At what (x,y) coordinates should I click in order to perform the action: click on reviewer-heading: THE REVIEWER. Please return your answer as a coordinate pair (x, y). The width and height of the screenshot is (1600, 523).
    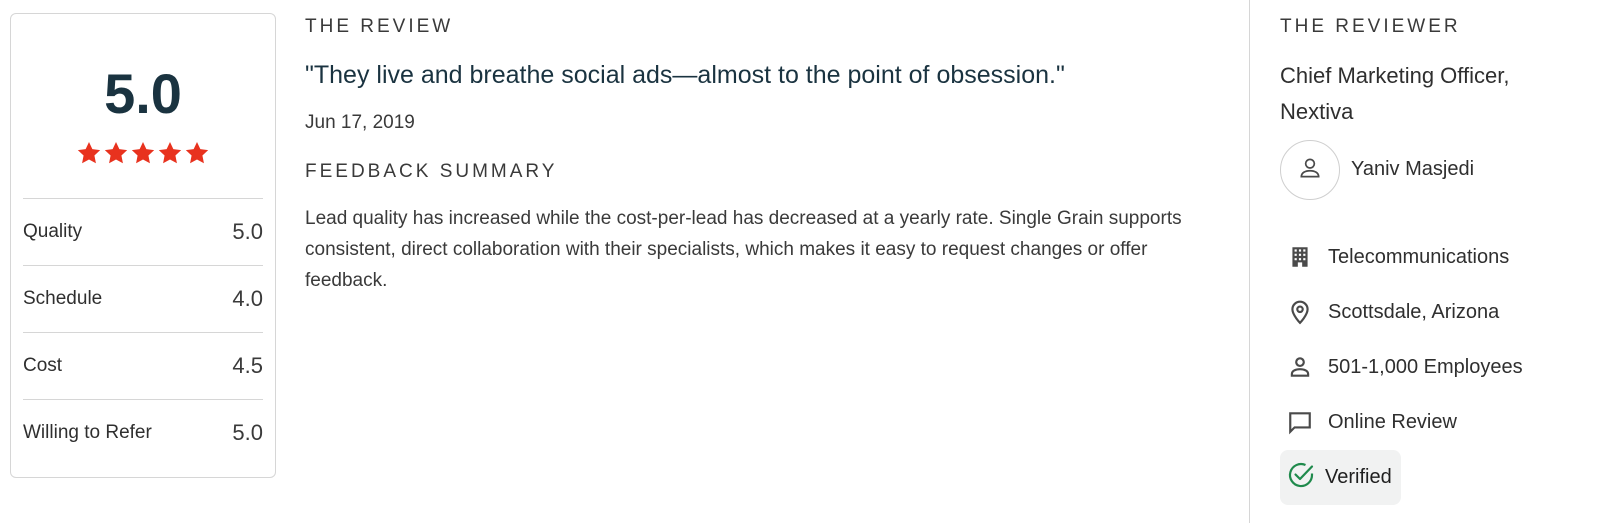
    Looking at the image, I should click on (1370, 26).